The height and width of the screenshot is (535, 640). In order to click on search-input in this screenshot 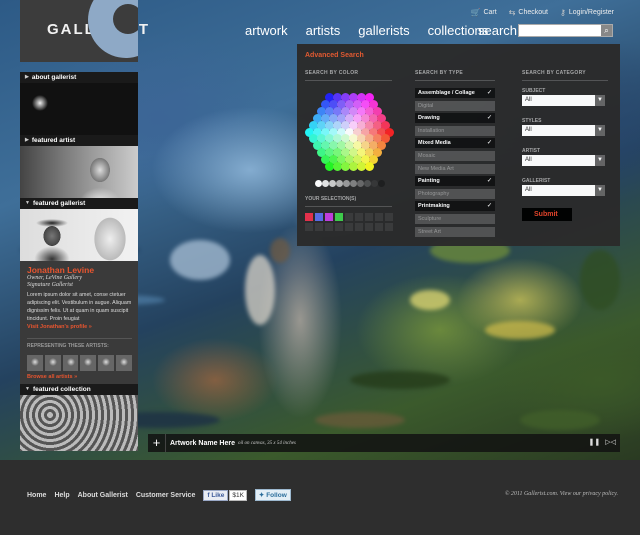, I will do `click(565, 30)`.